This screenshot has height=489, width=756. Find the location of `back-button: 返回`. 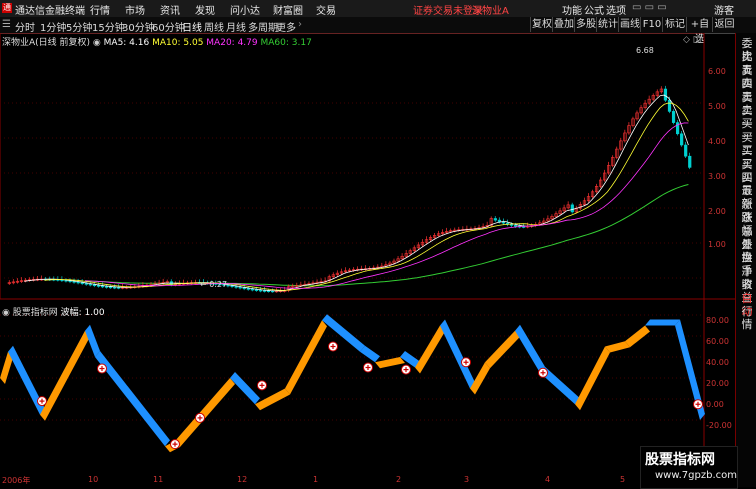

back-button: 返回 is located at coordinates (724, 24).